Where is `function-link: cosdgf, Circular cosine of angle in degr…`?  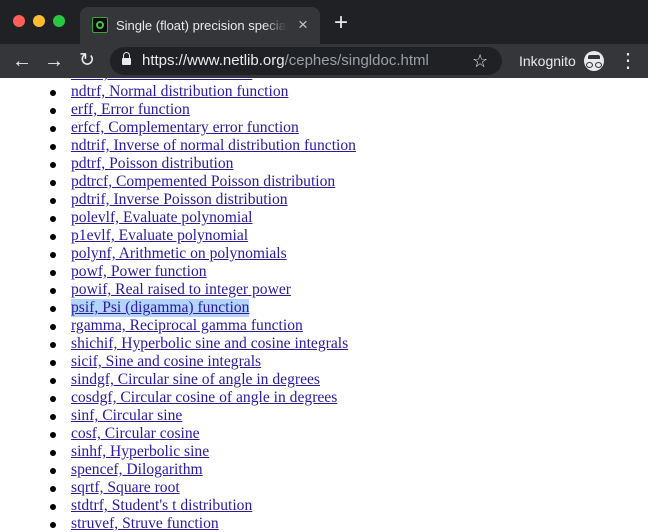 function-link: cosdgf, Circular cosine of angle in degr… is located at coordinates (204, 398).